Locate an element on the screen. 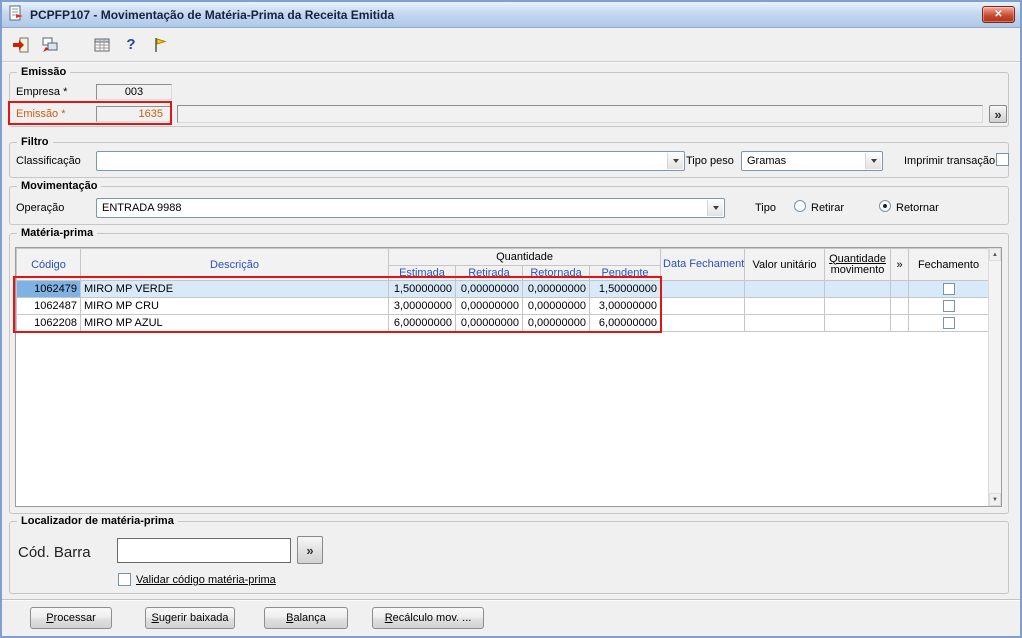 This screenshot has width=1022, height=638. emissao-lookup-button: » is located at coordinates (998, 114).